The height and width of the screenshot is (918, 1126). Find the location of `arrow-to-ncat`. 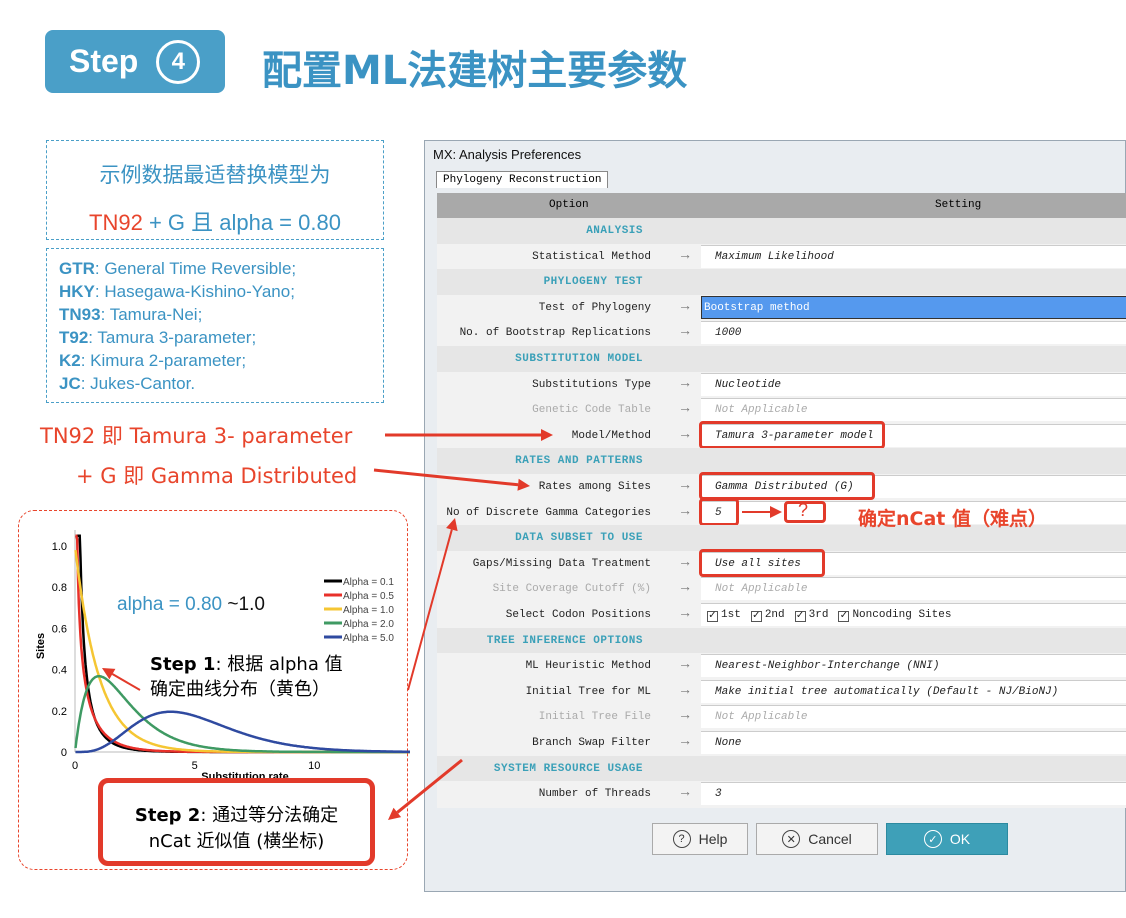

arrow-to-ncat is located at coordinates (430, 610).